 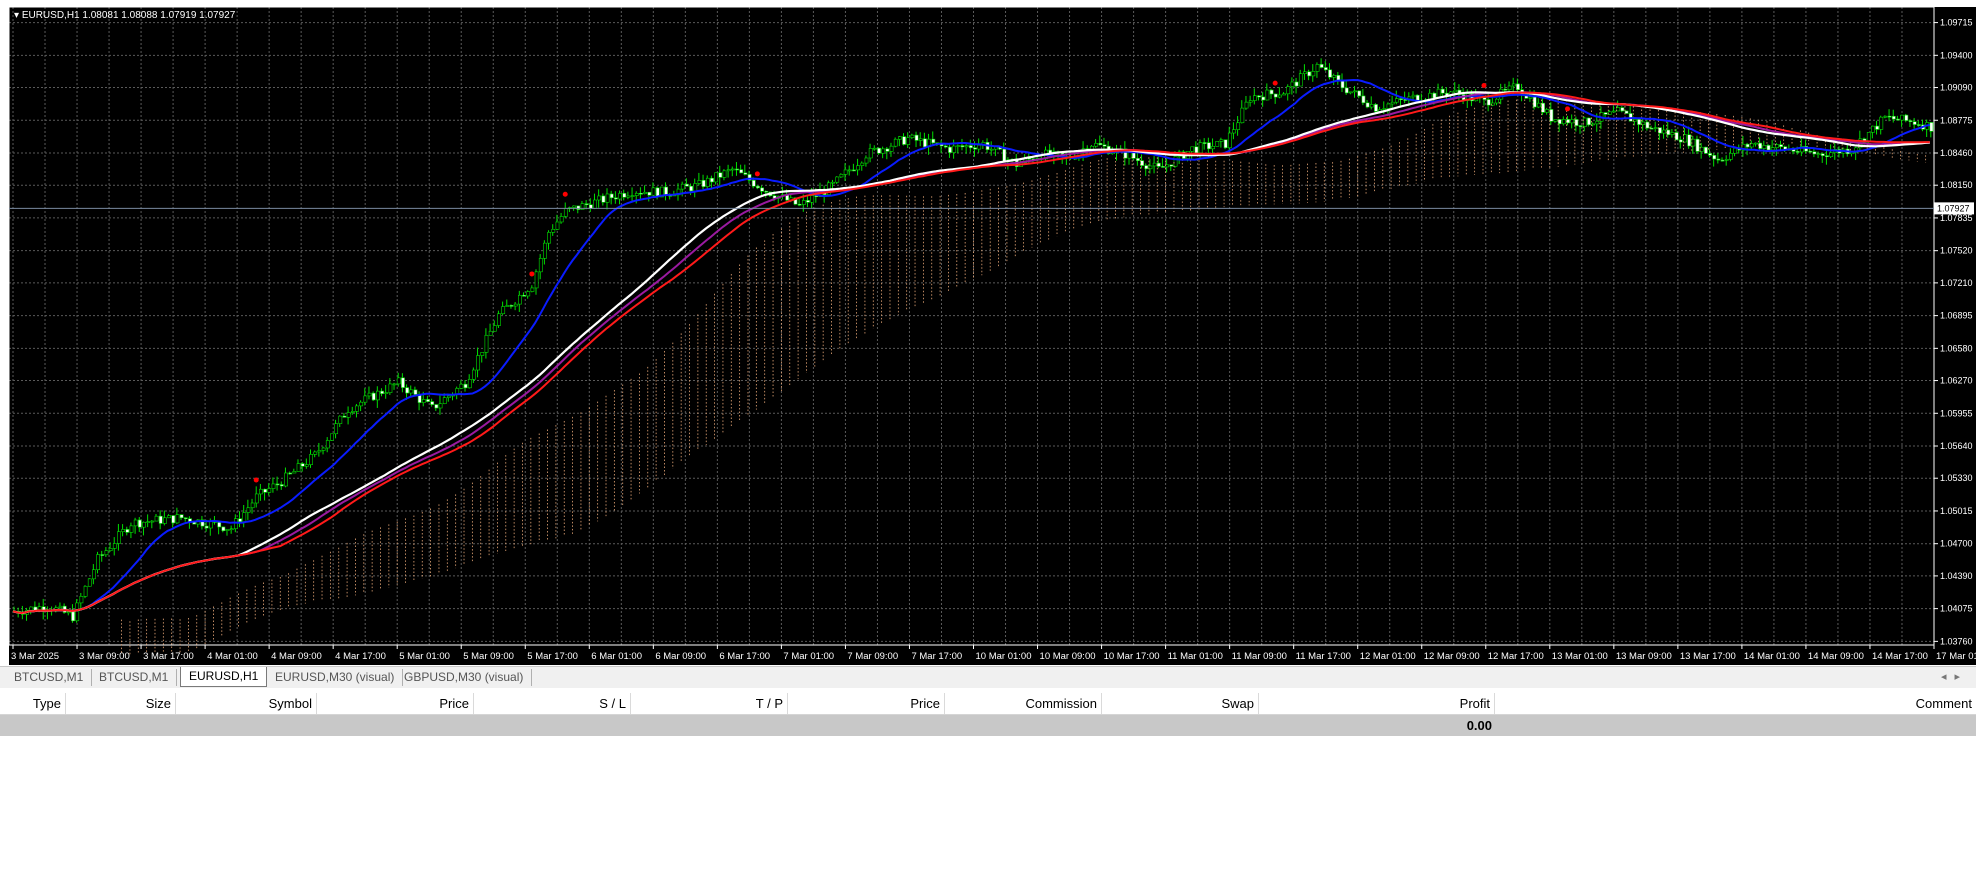 What do you see at coordinates (1956, 218) in the screenshot?
I see `price-label: 1.07835` at bounding box center [1956, 218].